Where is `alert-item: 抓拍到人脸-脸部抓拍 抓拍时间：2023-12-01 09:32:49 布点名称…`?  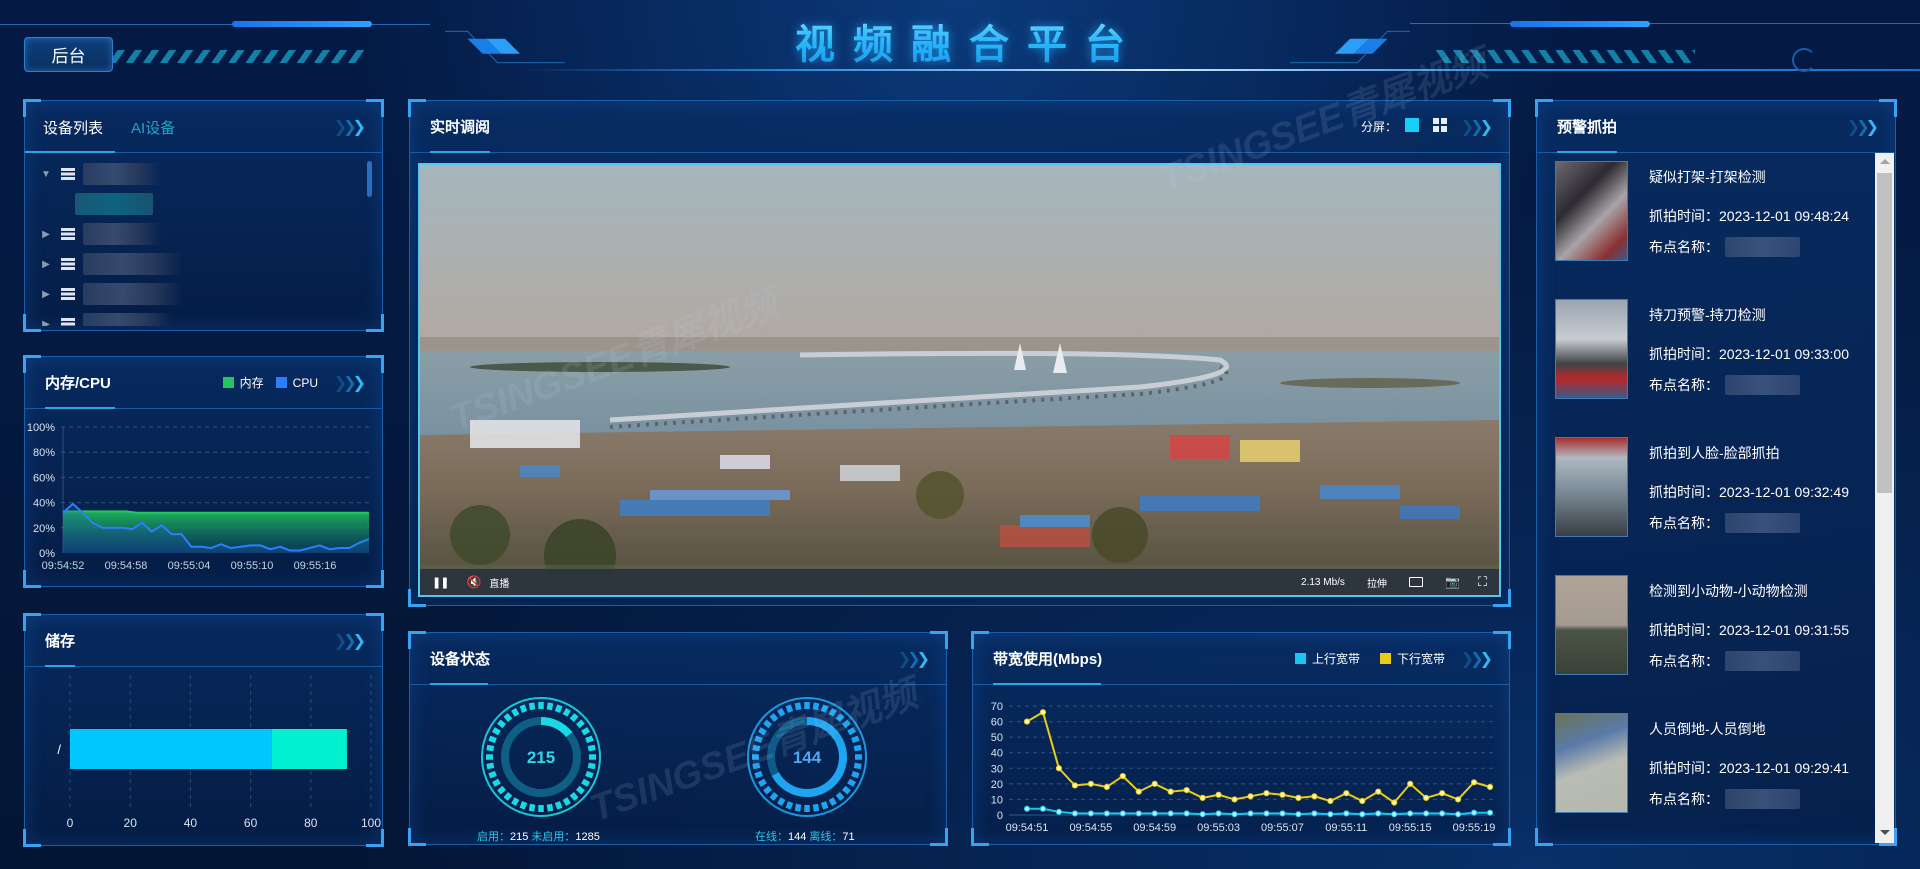 alert-item: 抓拍到人脸-脸部抓拍 抓拍时间：2023-12-01 09:32:49 布点名称… is located at coordinates (1712, 506).